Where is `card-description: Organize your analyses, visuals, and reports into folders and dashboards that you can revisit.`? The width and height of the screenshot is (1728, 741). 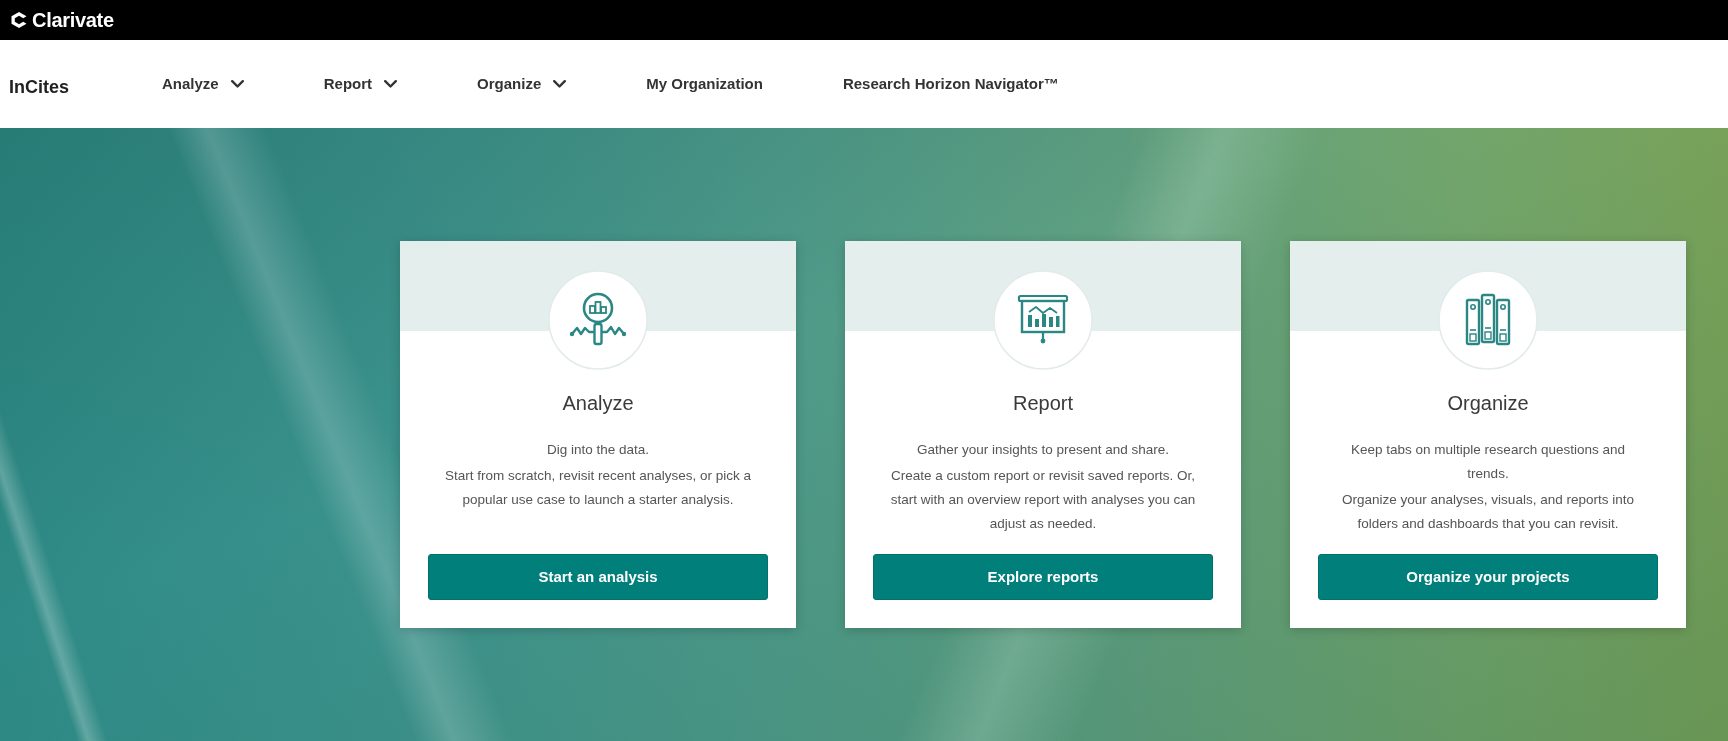 card-description: Organize your analyses, visuals, and reports into folders and dashboards that you can revisit. is located at coordinates (1488, 512).